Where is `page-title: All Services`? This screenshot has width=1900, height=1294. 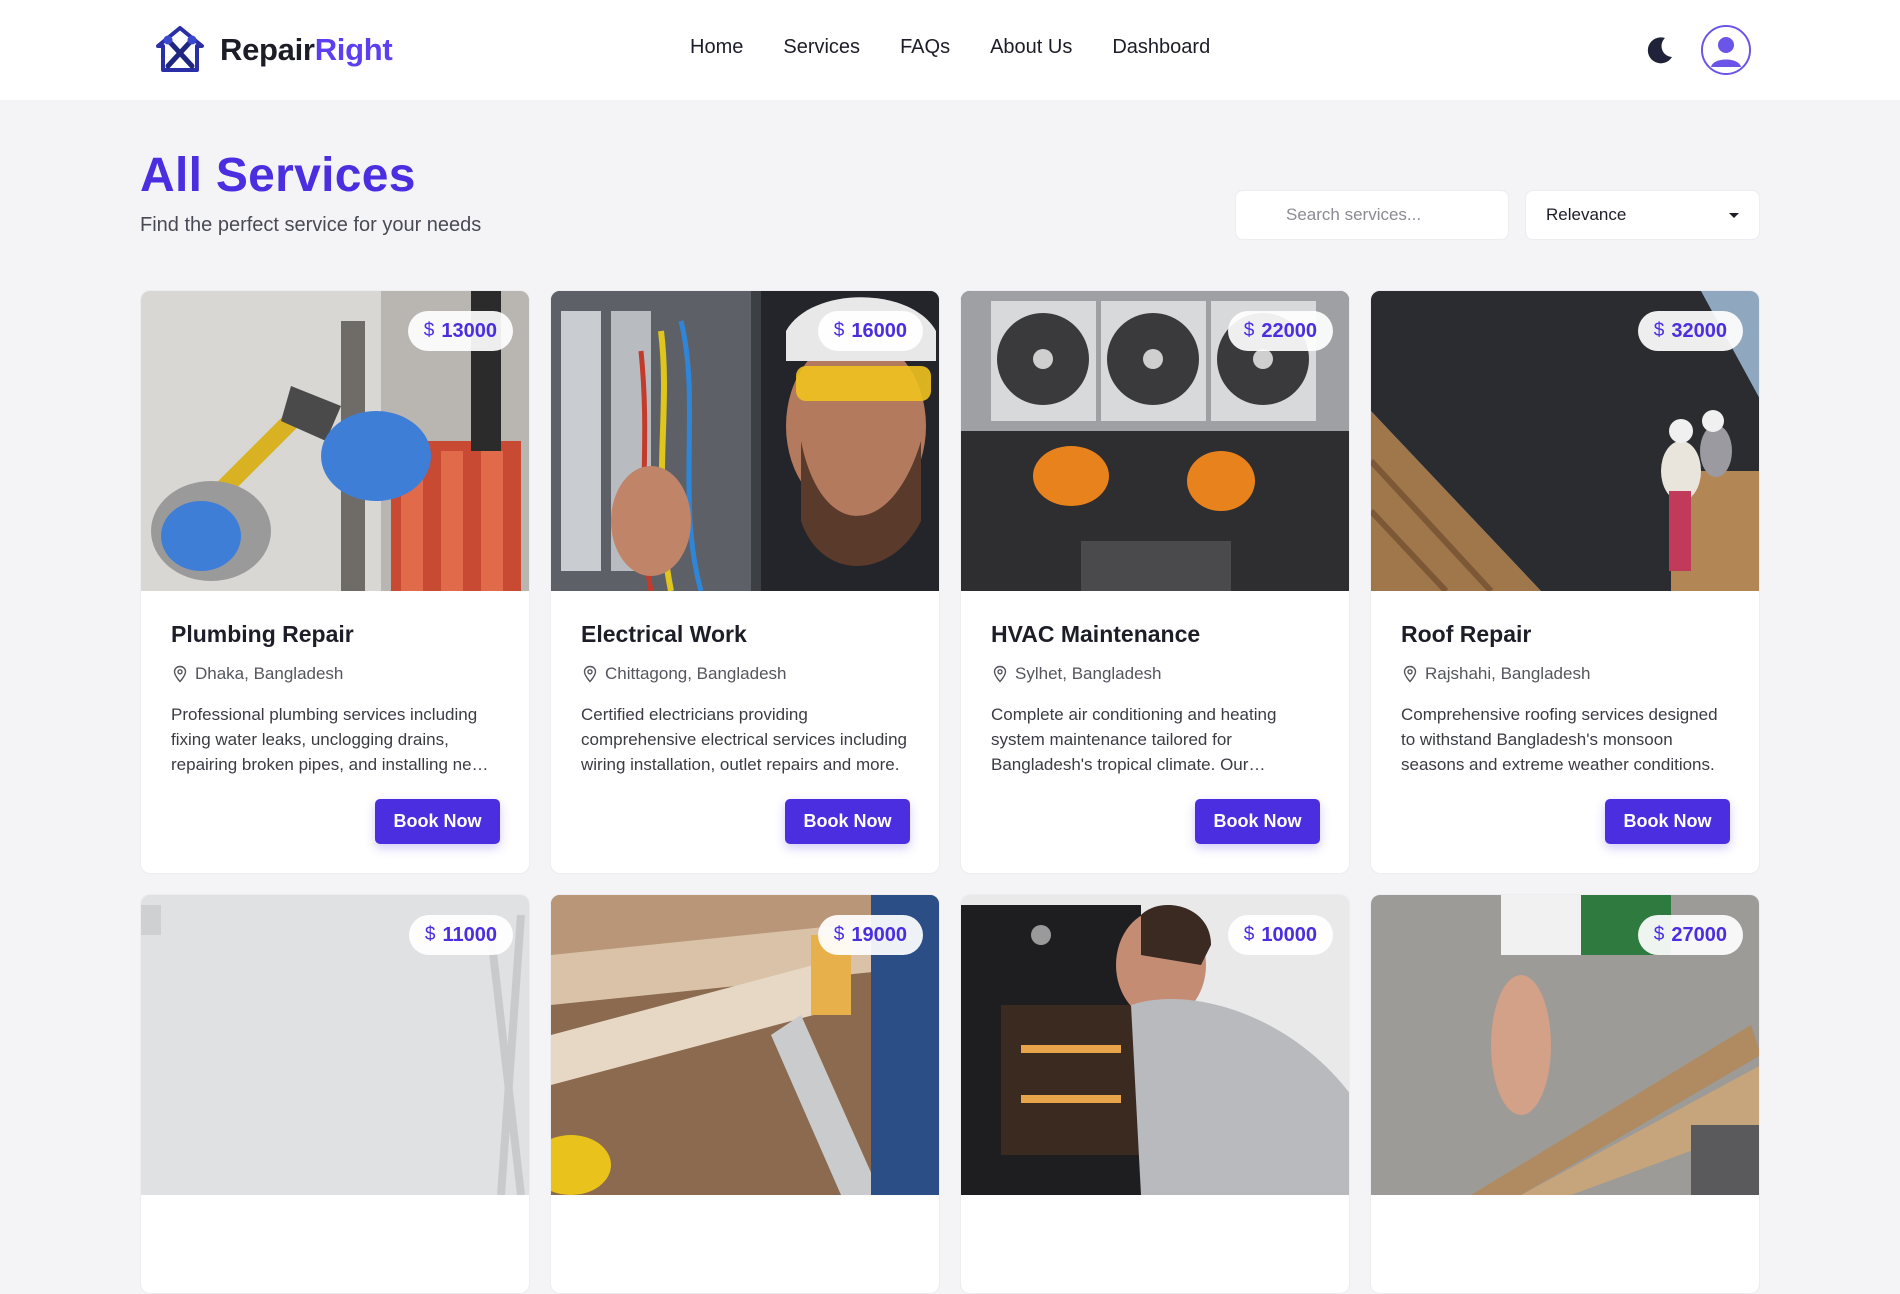
page-title: All Services is located at coordinates (278, 175).